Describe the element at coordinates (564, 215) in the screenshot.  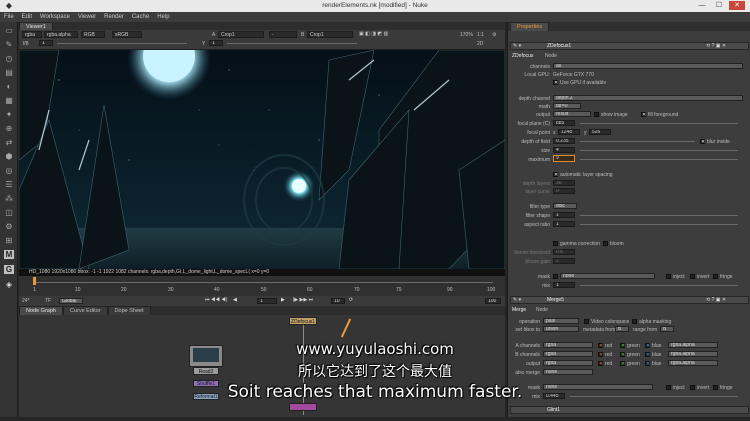
I see `filter-shape-field: 1` at that location.